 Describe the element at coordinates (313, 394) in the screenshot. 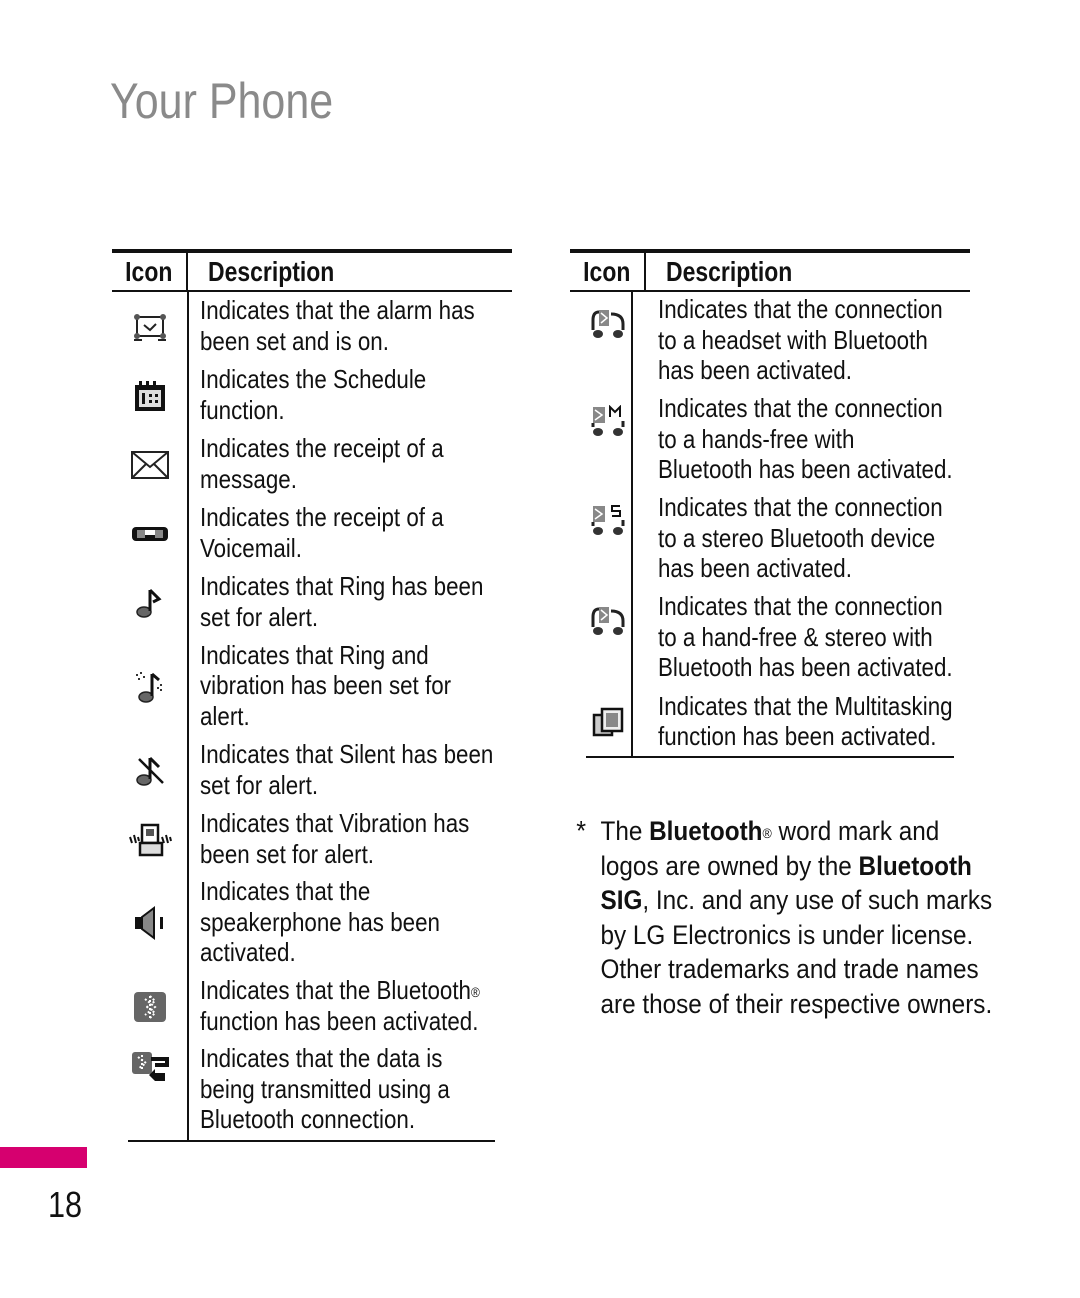

I see `row-description: Indicates the Schedule function.` at that location.